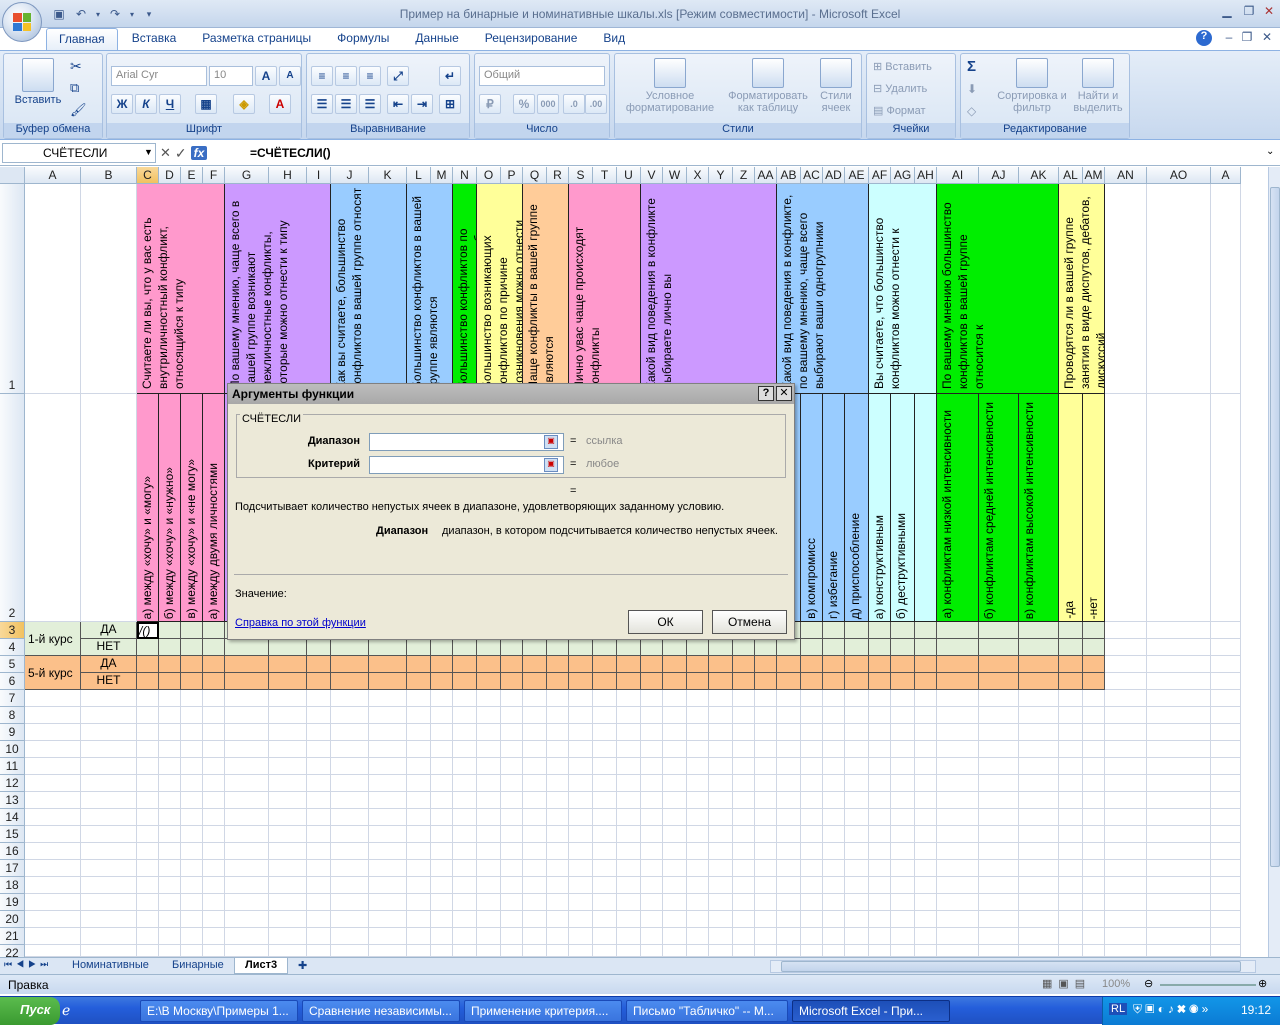  Describe the element at coordinates (290, 153) in the screenshot. I see `formula-input: =СЧЁТЕСЛИ()` at that location.